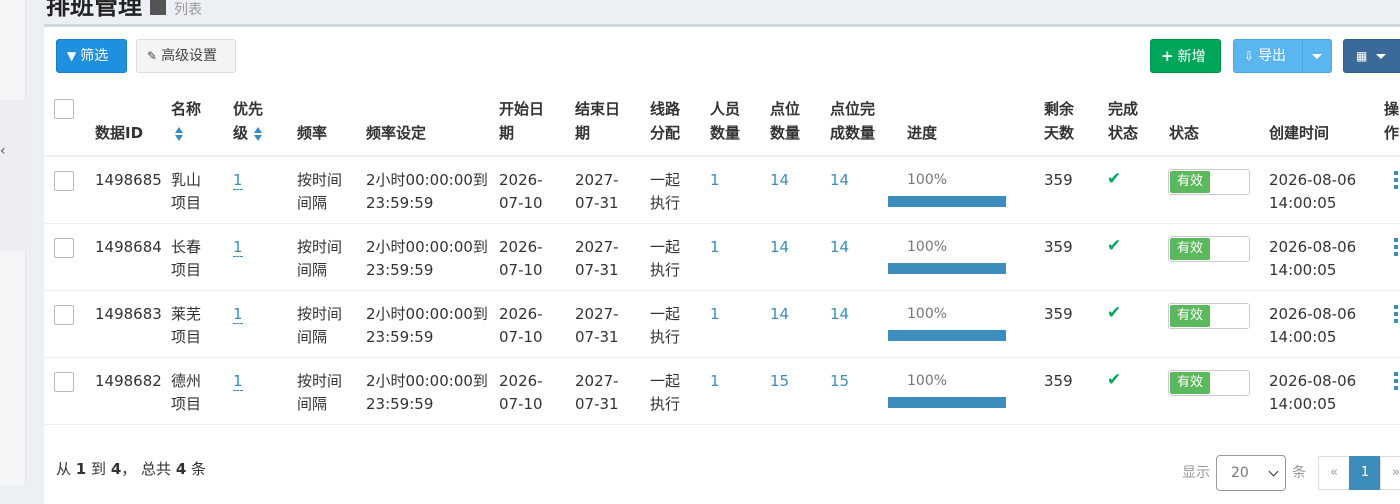 This screenshot has height=504, width=1400. Describe the element at coordinates (521, 393) in the screenshot. I see `cell-start-date: 2026- 07-10` at that location.